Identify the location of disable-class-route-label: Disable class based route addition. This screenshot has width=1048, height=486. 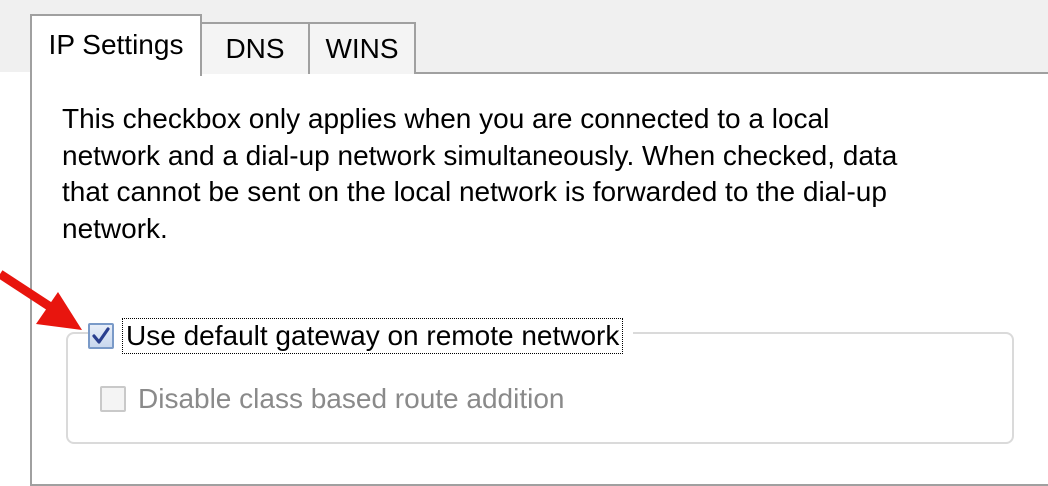
(351, 398).